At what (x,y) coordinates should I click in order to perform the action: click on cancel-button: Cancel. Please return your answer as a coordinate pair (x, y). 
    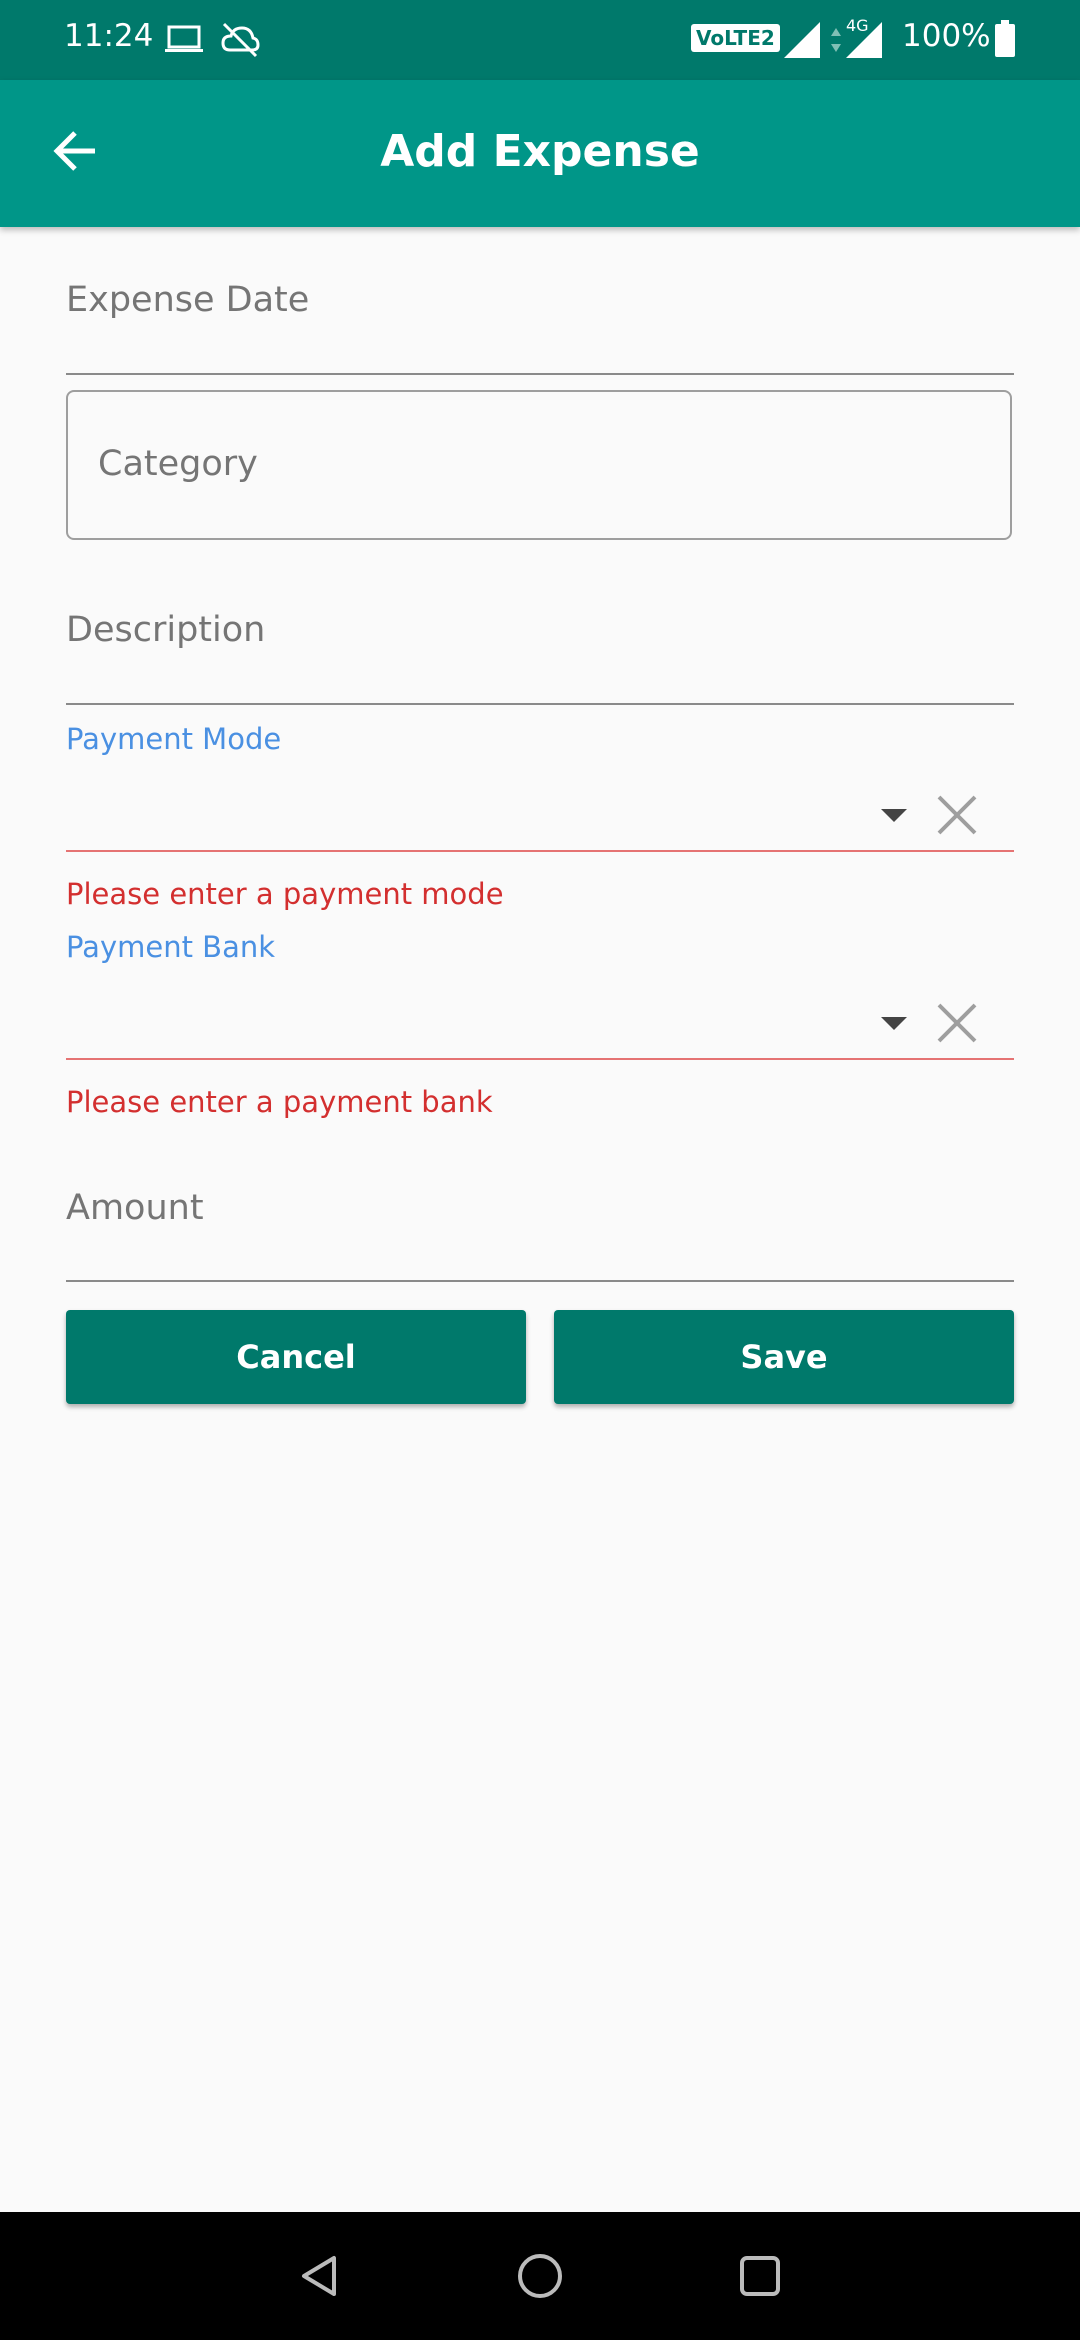
    Looking at the image, I should click on (296, 1357).